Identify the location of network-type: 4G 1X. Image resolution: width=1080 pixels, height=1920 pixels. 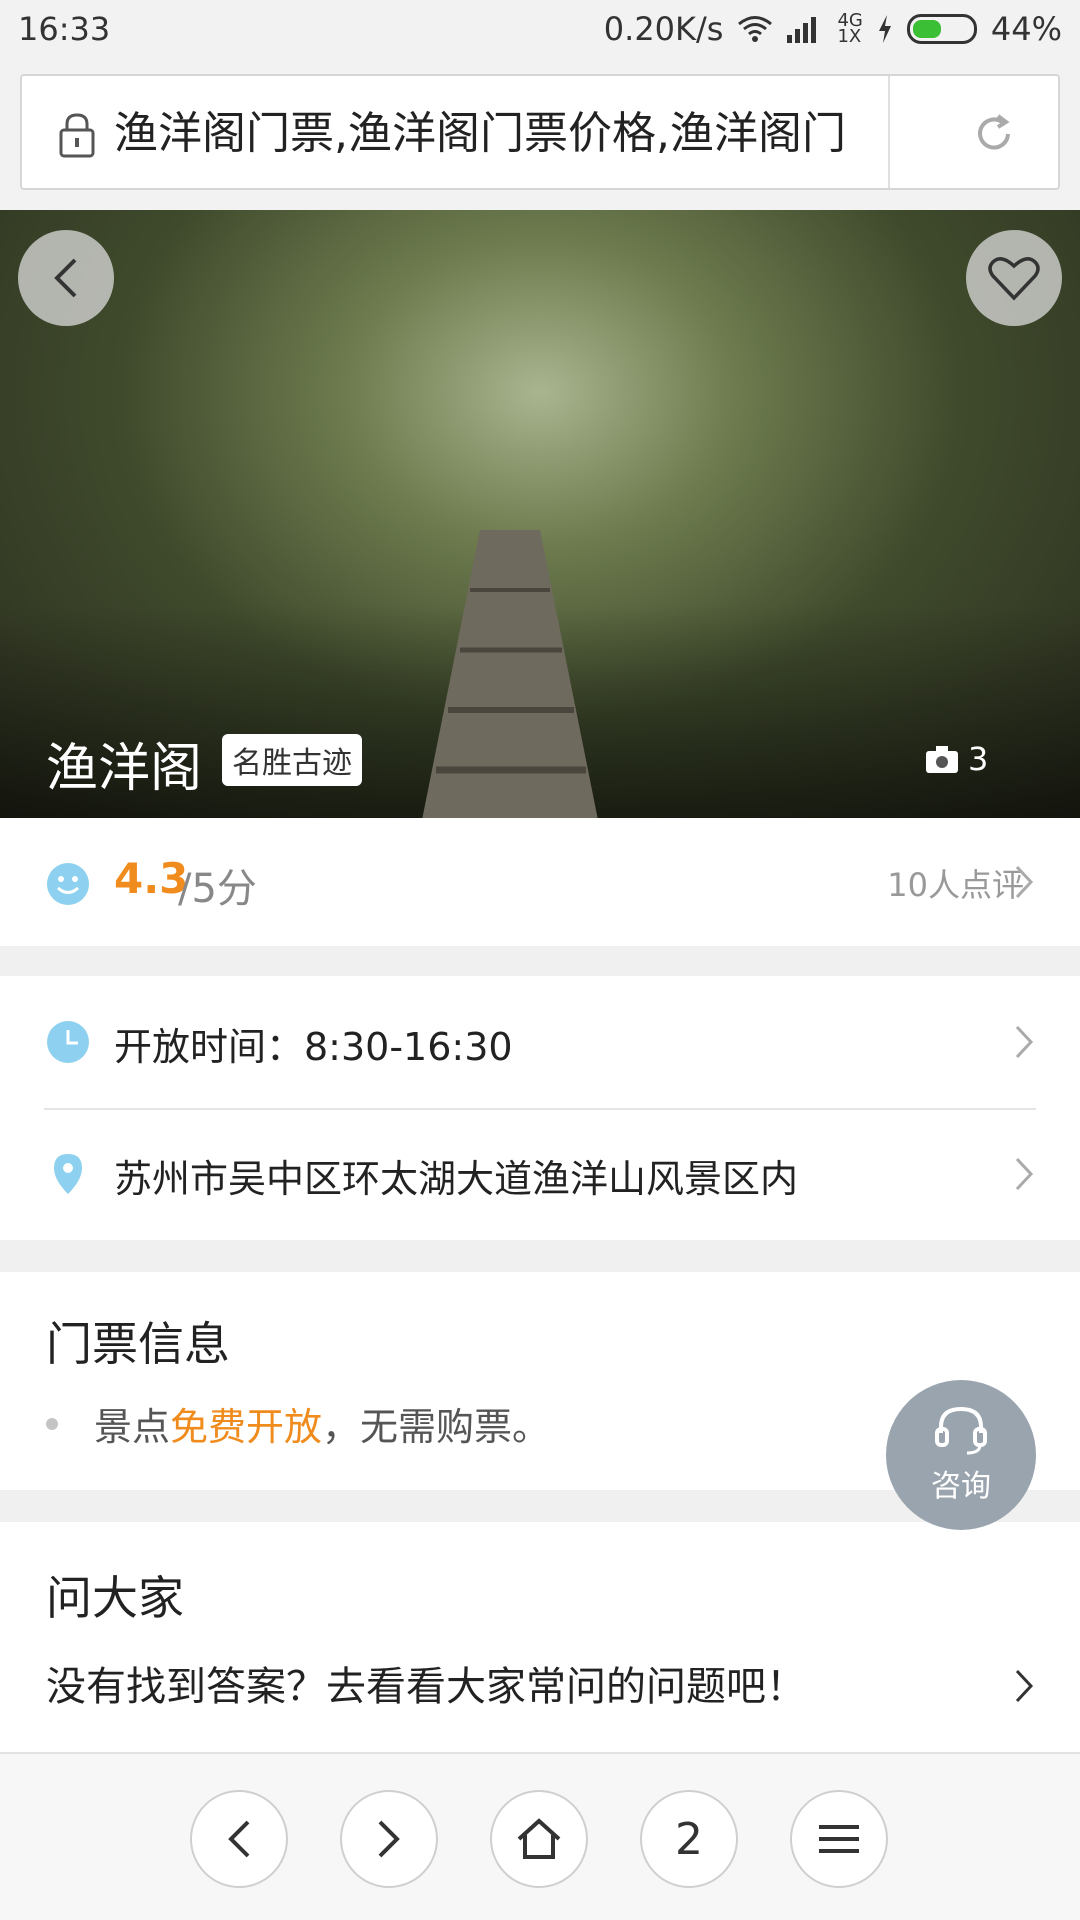
(849, 29).